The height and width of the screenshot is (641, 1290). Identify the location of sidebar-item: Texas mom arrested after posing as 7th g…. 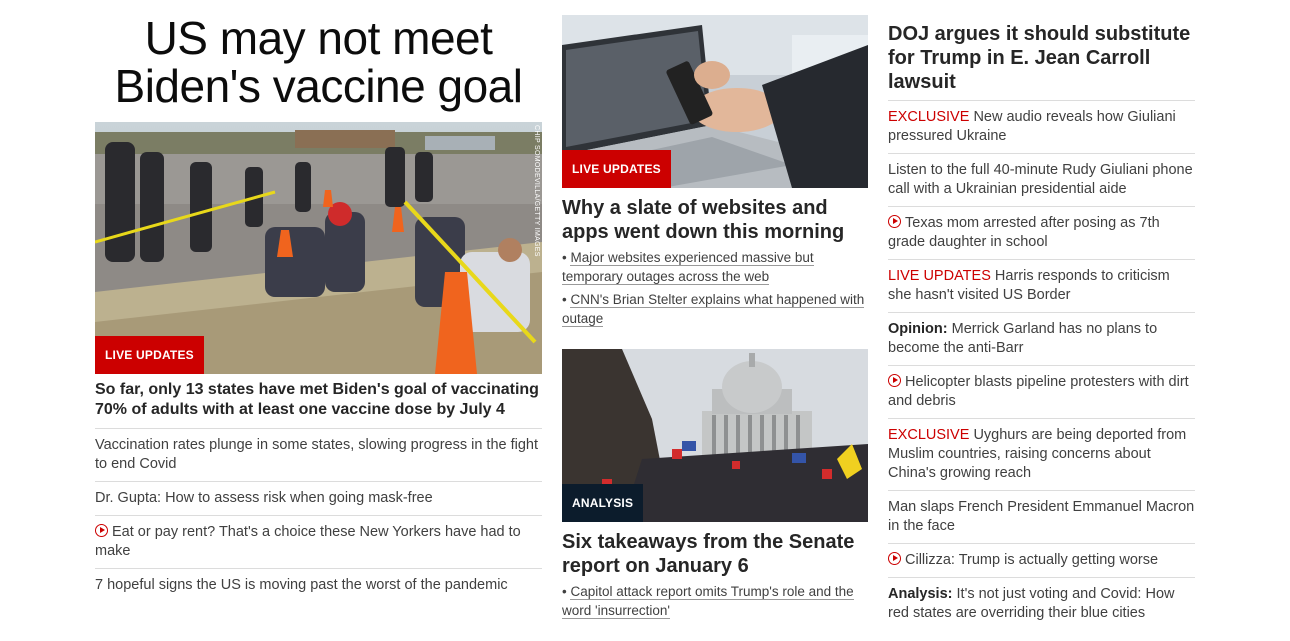
(1041, 233).